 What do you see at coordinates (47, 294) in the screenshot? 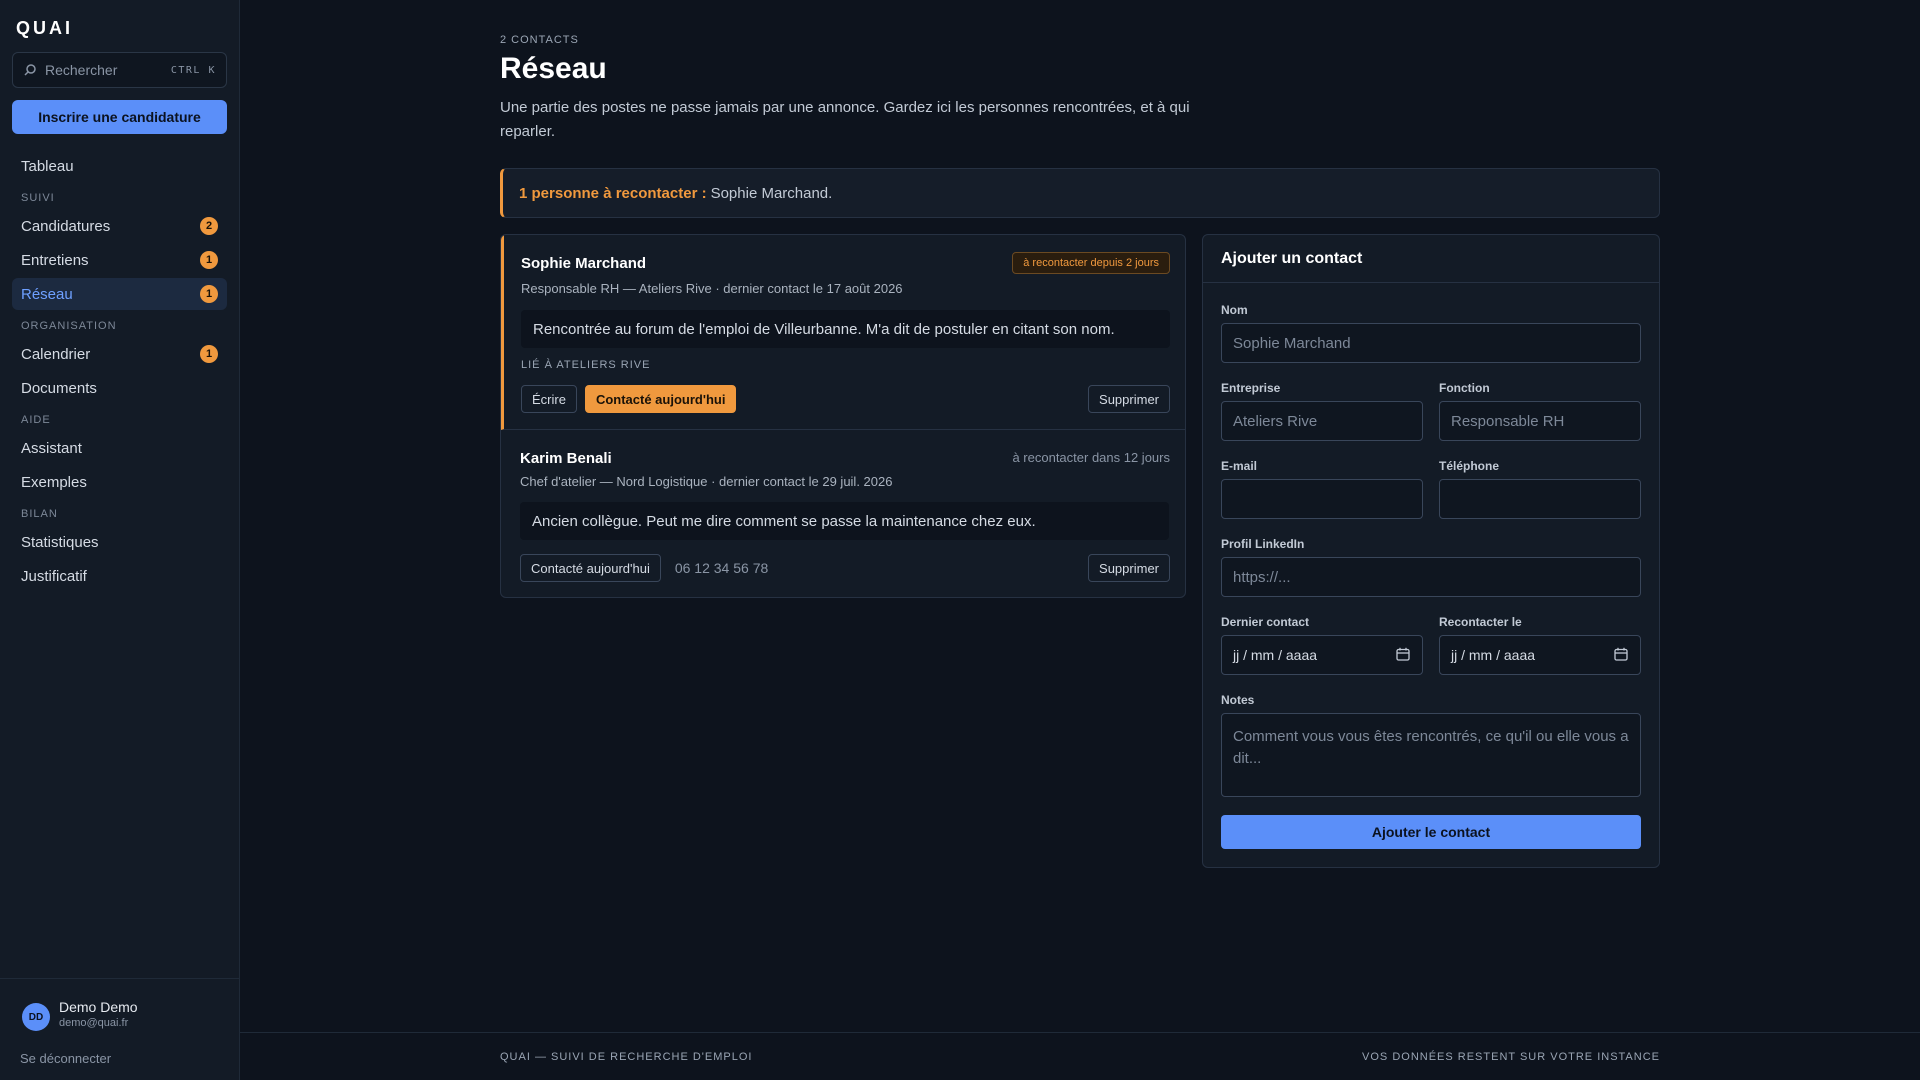
I see `nav-item-label: Réseau` at bounding box center [47, 294].